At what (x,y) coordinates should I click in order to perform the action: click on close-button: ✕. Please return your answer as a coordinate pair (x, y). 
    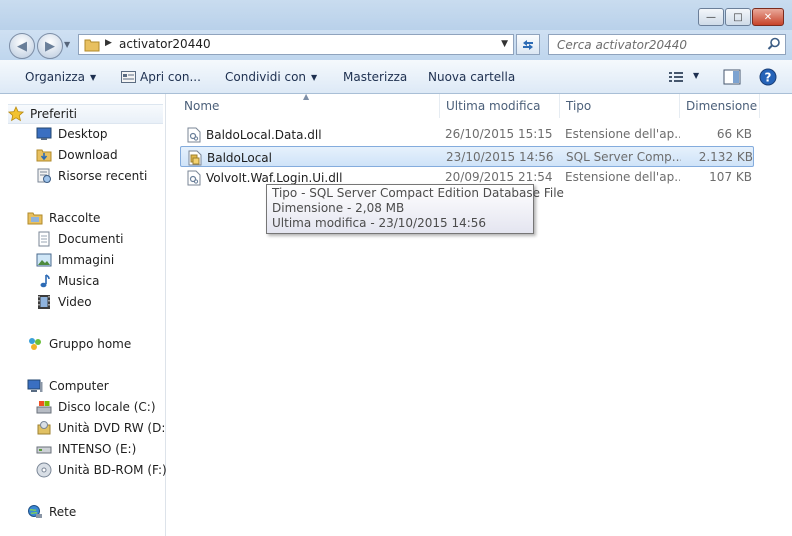
    Looking at the image, I should click on (768, 17).